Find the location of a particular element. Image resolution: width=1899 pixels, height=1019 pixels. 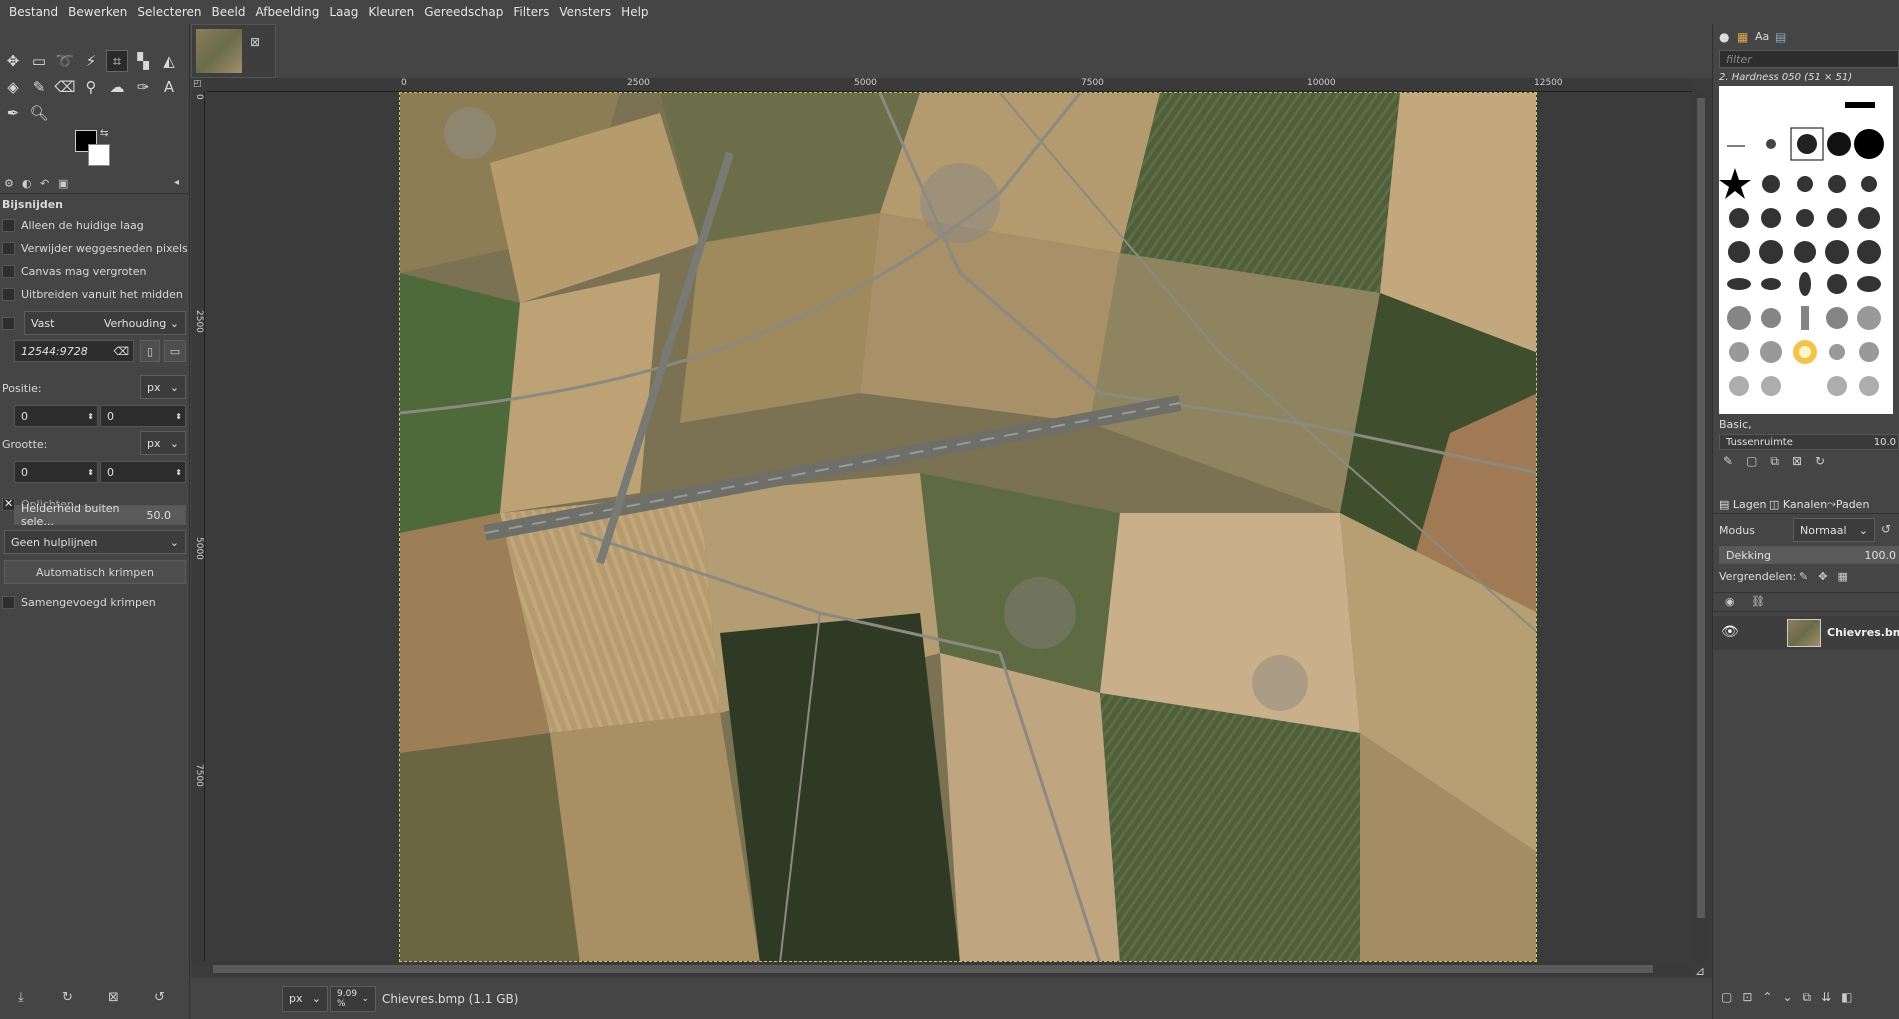

bucket-fill-tool-icon: ◈ is located at coordinates (13, 87).